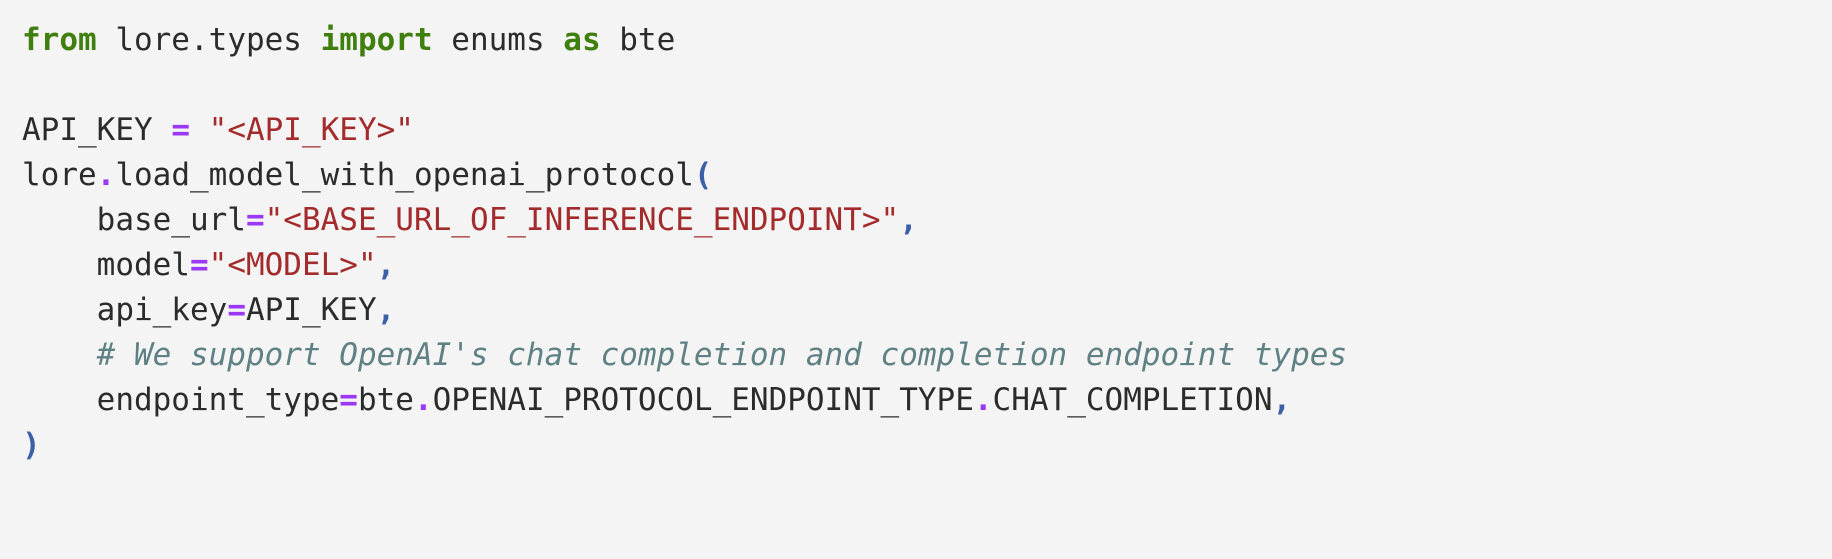  I want to click on code-line: from lore.types import enums as bte, so click(927, 40).